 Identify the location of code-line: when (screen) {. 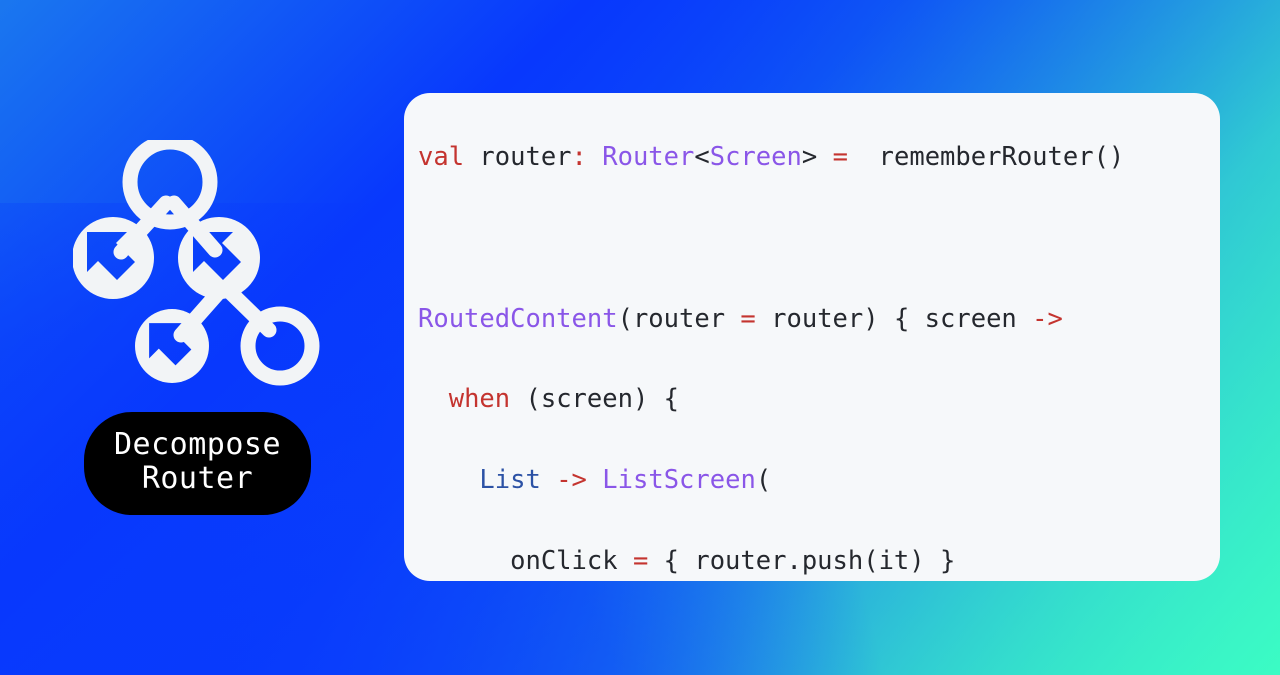
(819, 399).